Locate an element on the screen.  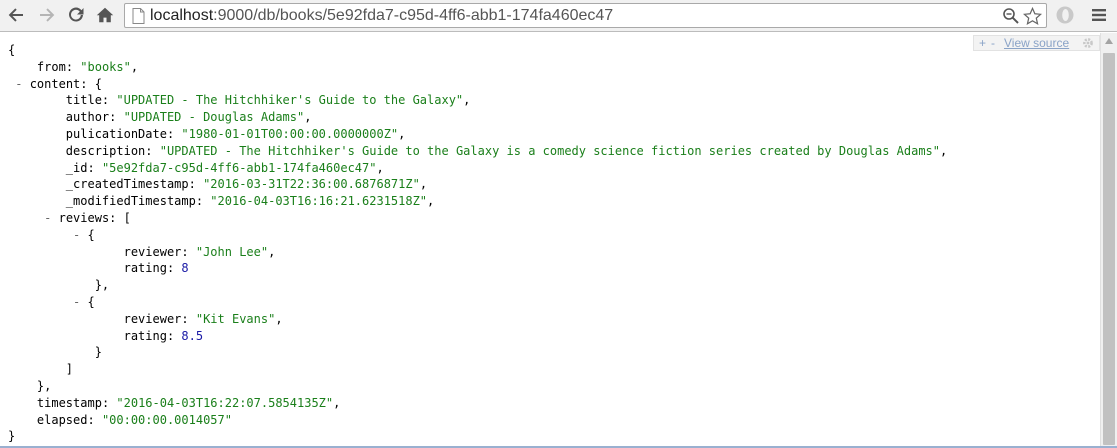
json-key: description is located at coordinates (105, 150).